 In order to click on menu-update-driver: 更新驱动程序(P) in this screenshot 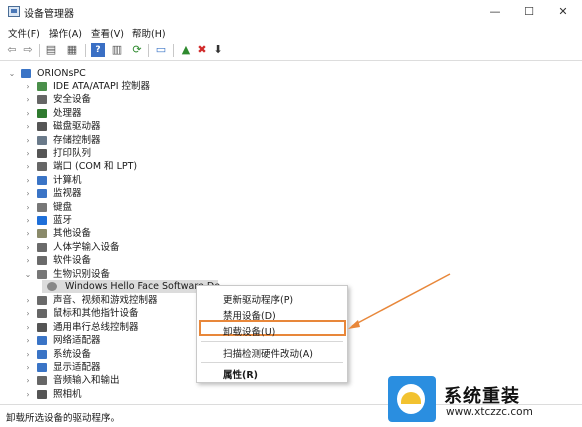, I will do `click(258, 299)`.